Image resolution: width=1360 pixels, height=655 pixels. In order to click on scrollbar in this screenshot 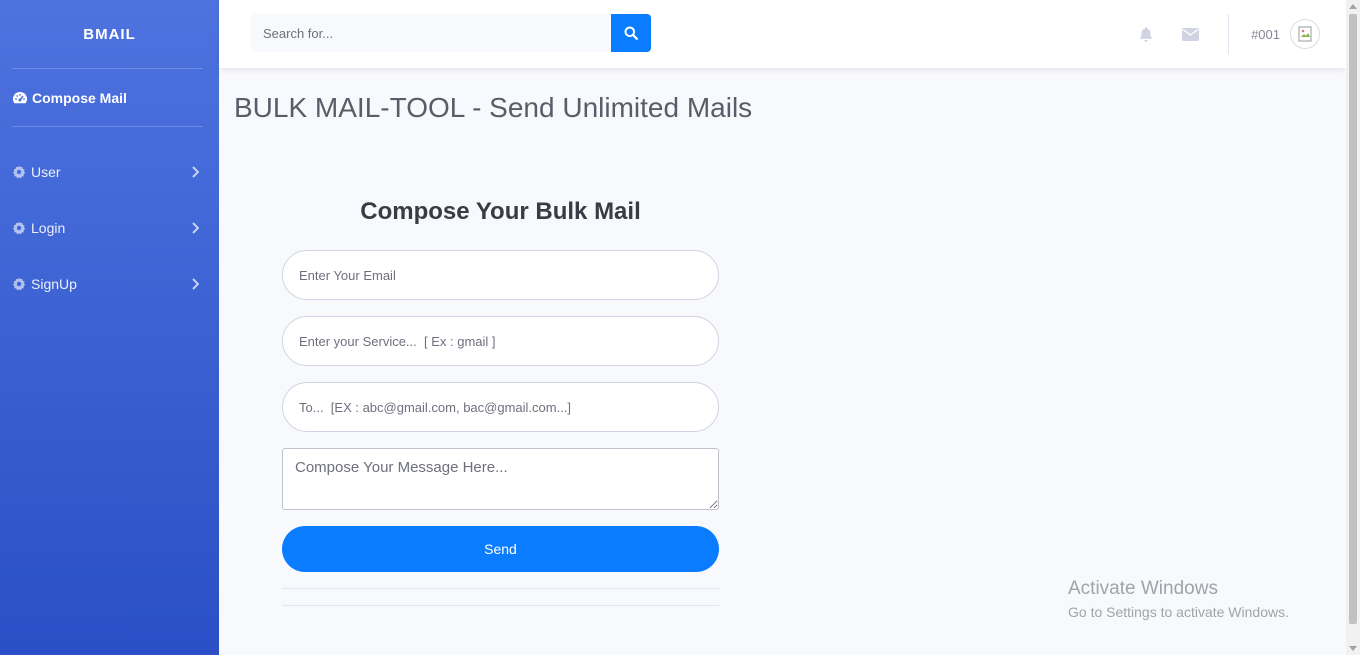, I will do `click(1353, 327)`.